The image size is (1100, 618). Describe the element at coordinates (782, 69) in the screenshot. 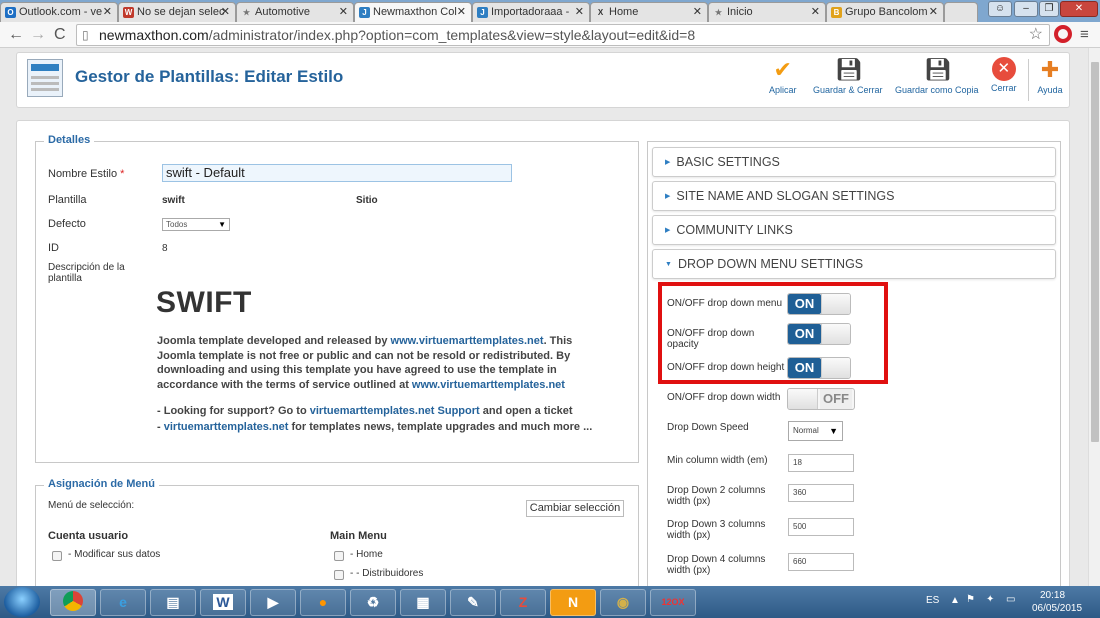

I see `checkmark-icon: ✔` at that location.